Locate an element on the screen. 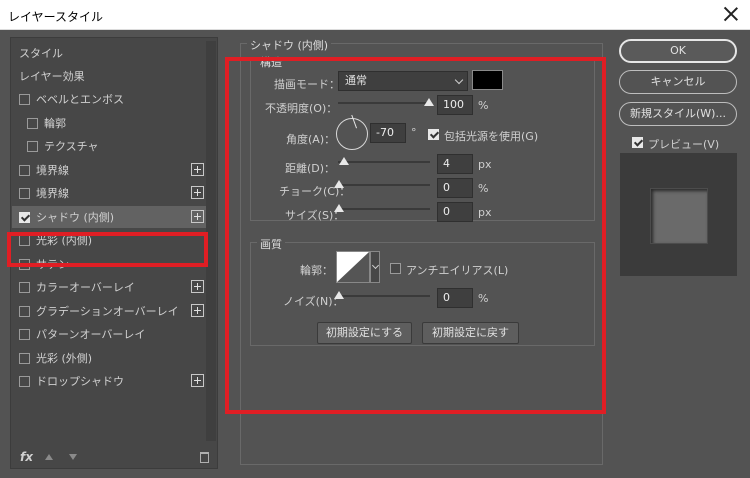 Image resolution: width=750 pixels, height=478 pixels. effect-item-drop-shadow: ドロップシャドウ is located at coordinates (110, 381).